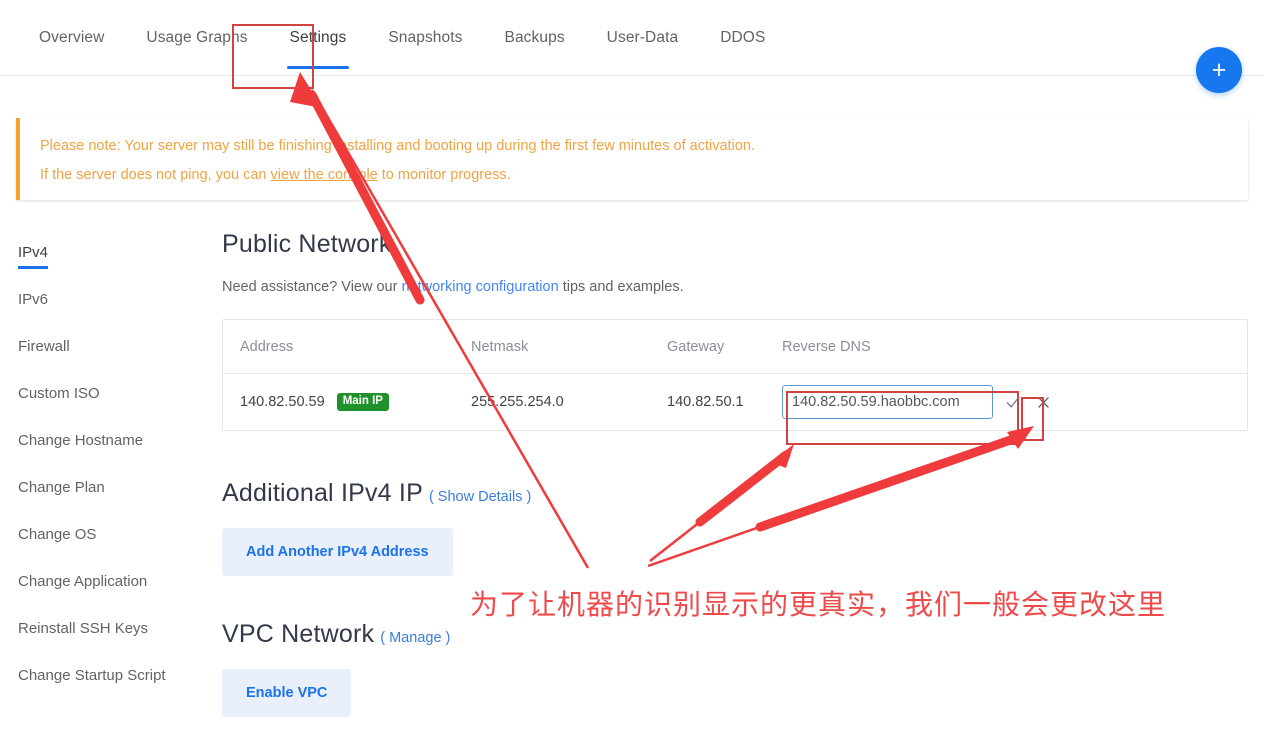 Image resolution: width=1264 pixels, height=751 pixels. Describe the element at coordinates (282, 402) in the screenshot. I see `ip-address-value: 140.82.50.59` at that location.